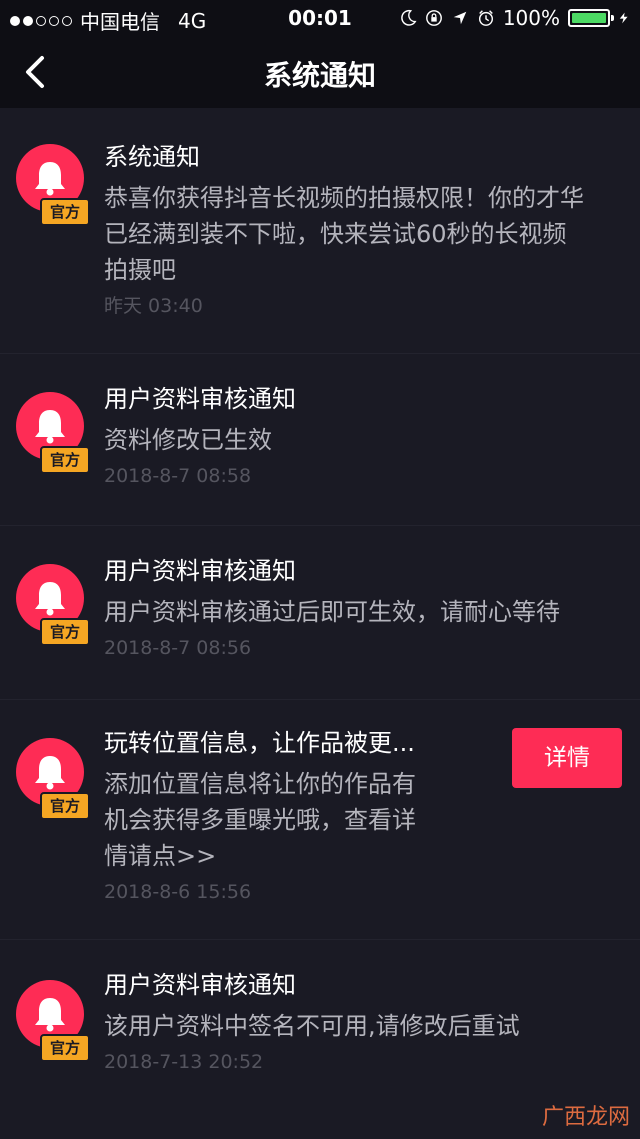  I want to click on body-line: 该用户资料中签名不可用,请修改后重试, so click(312, 1026).